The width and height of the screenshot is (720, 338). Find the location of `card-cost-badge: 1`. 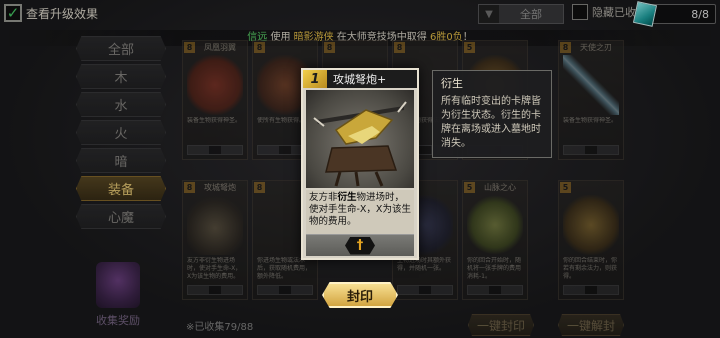

card-cost-badge: 1 is located at coordinates (315, 79).